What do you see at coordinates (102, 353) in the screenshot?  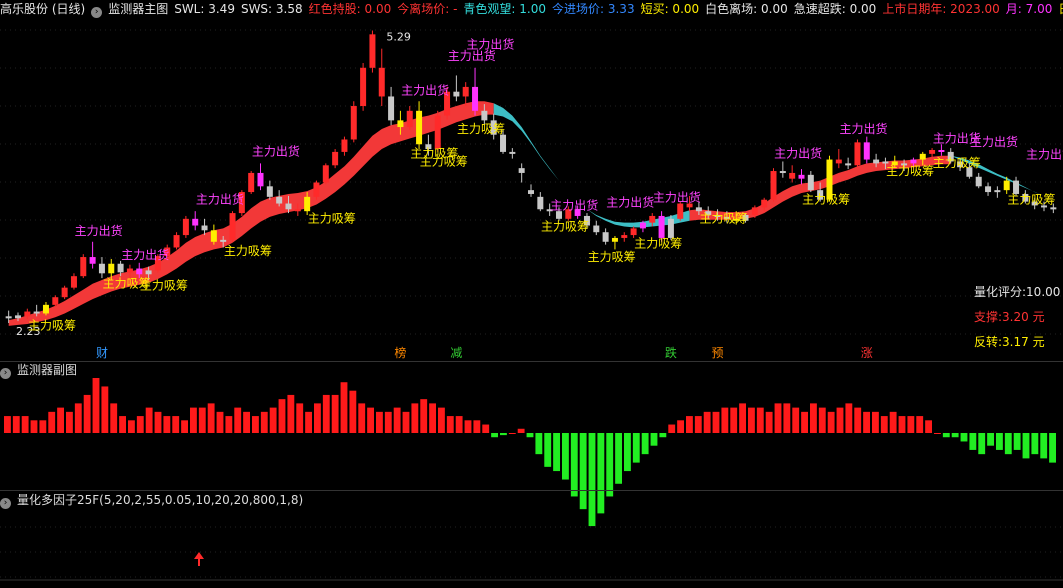 I see `event-marker: 财` at bounding box center [102, 353].